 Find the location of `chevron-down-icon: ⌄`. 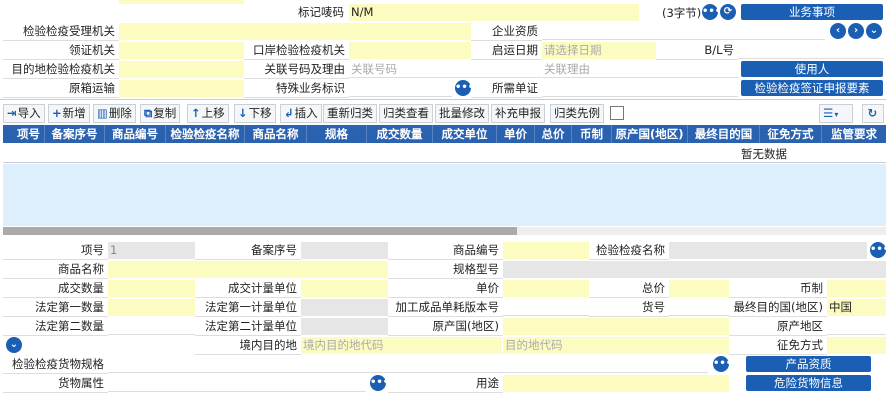

chevron-down-icon: ⌄ is located at coordinates (874, 31).